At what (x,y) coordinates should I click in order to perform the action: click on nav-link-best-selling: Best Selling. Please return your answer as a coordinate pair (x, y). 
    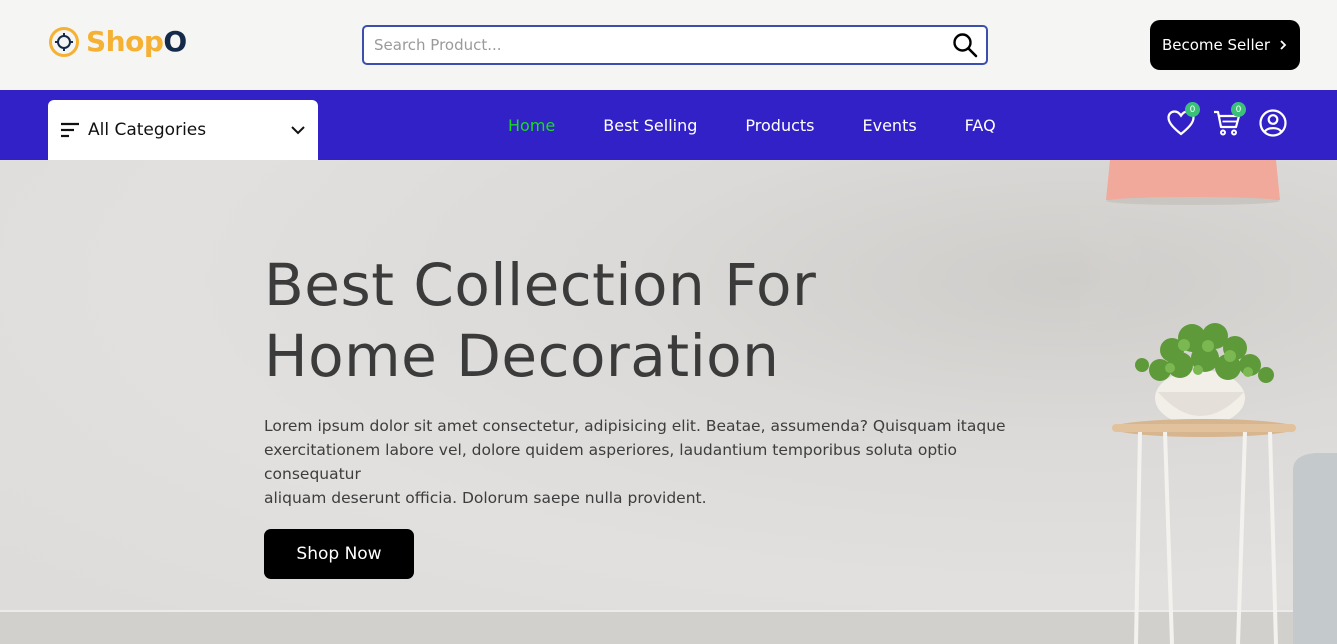
    Looking at the image, I should click on (650, 125).